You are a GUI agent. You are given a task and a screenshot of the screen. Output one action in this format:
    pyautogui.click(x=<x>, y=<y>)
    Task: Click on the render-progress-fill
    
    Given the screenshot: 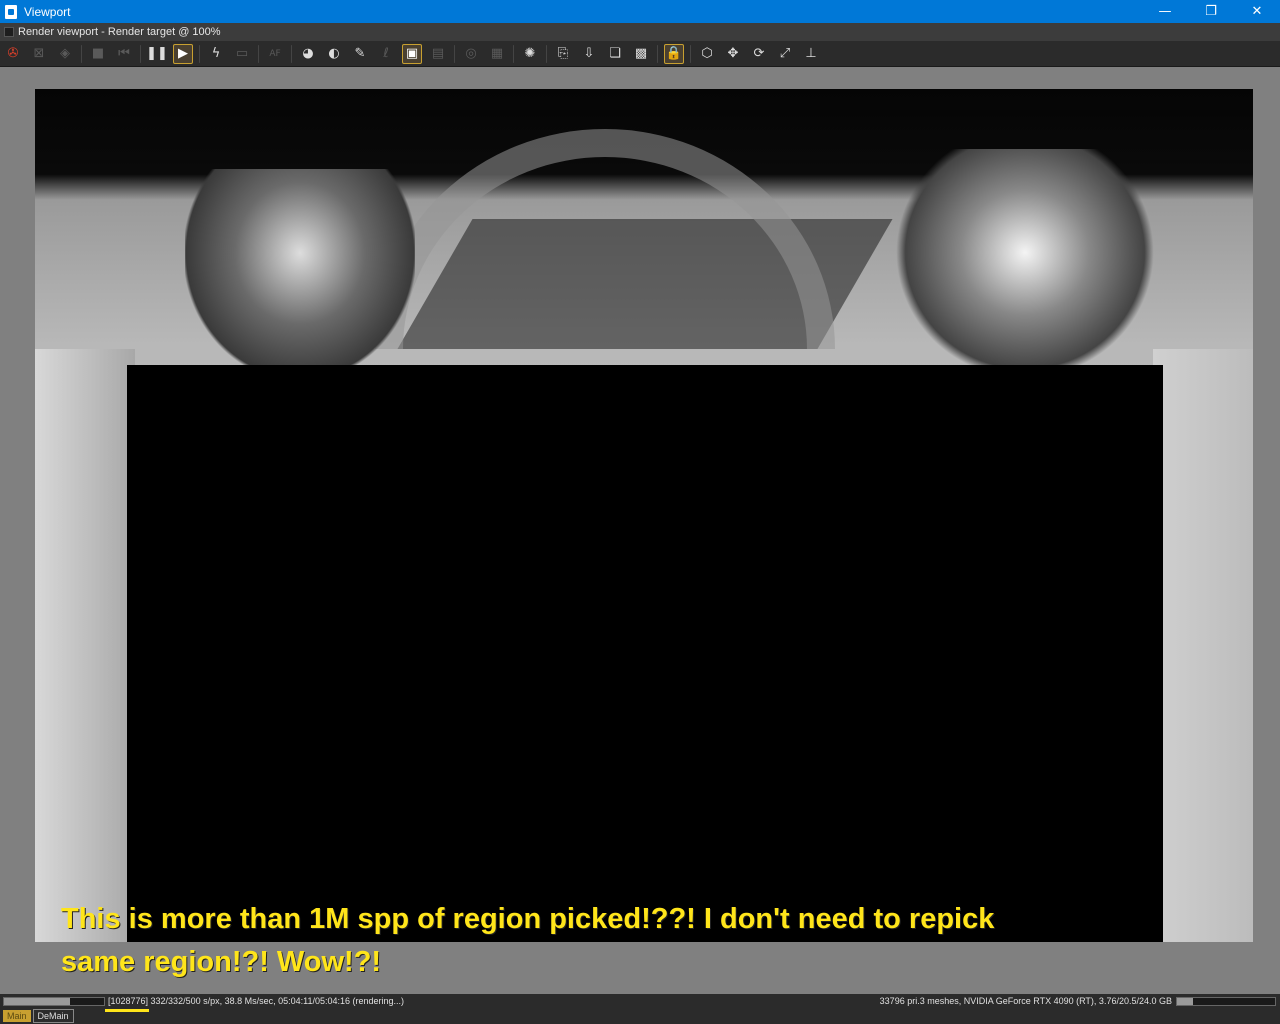 What is the action you would take?
    pyautogui.click(x=37, y=1001)
    